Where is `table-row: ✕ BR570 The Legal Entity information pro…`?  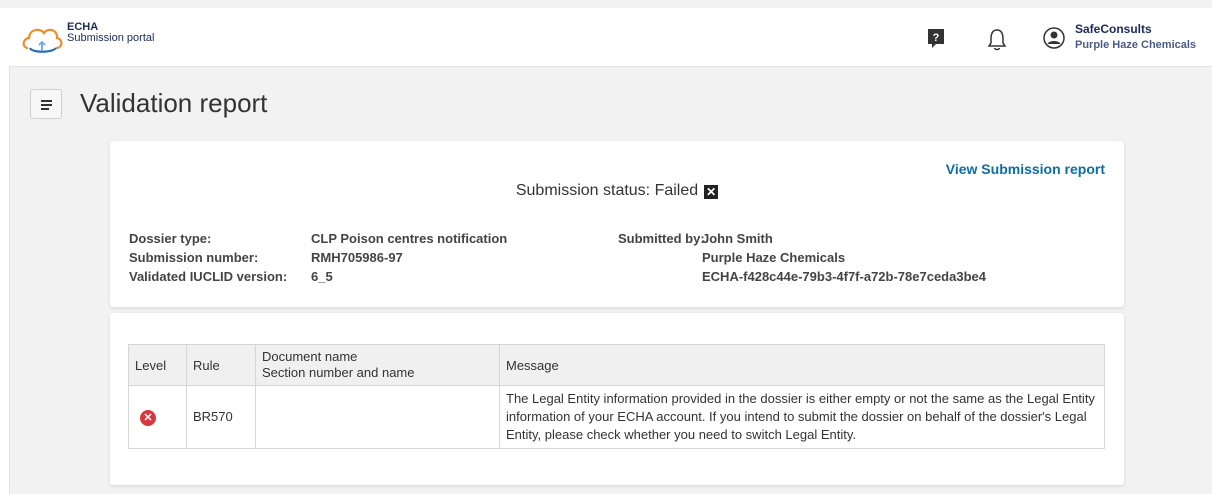
table-row: ✕ BR570 The Legal Entity information pro… is located at coordinates (616, 417).